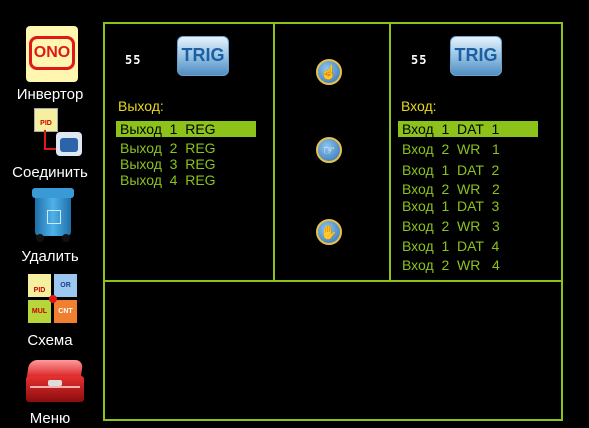 This screenshot has height=428, width=589. I want to click on scheme-blocks-icon: PID OR MUL CNT, so click(53, 299).